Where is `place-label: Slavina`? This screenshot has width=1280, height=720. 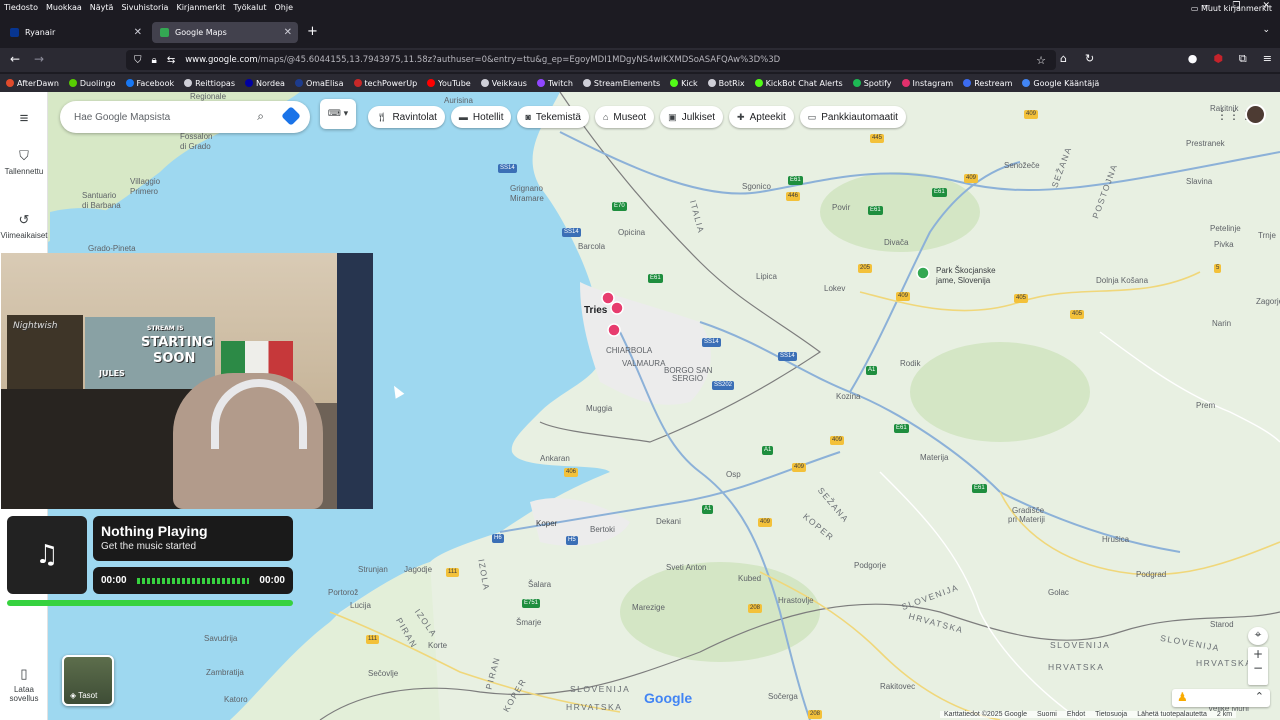
place-label: Slavina is located at coordinates (1199, 181).